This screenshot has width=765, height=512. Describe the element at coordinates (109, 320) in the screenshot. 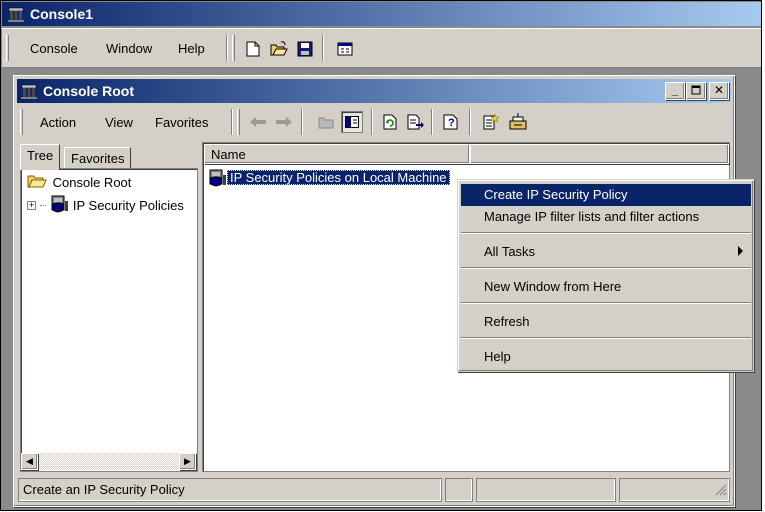

I see `tree-pane: Console Root + IP Security Policies ◀ ▶` at that location.